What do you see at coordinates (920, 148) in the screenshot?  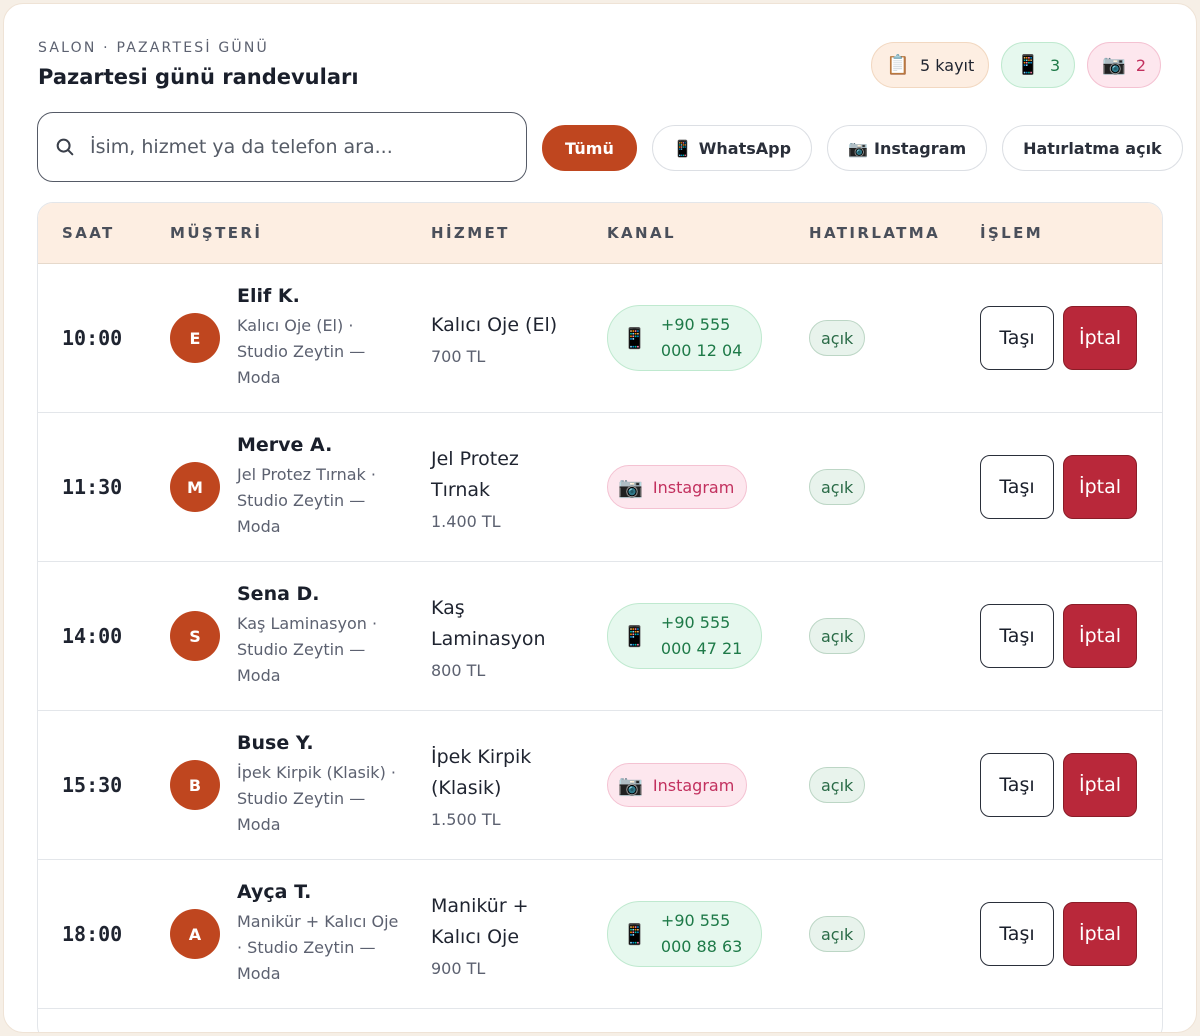 I see `filter-instagram-label: Instagram` at bounding box center [920, 148].